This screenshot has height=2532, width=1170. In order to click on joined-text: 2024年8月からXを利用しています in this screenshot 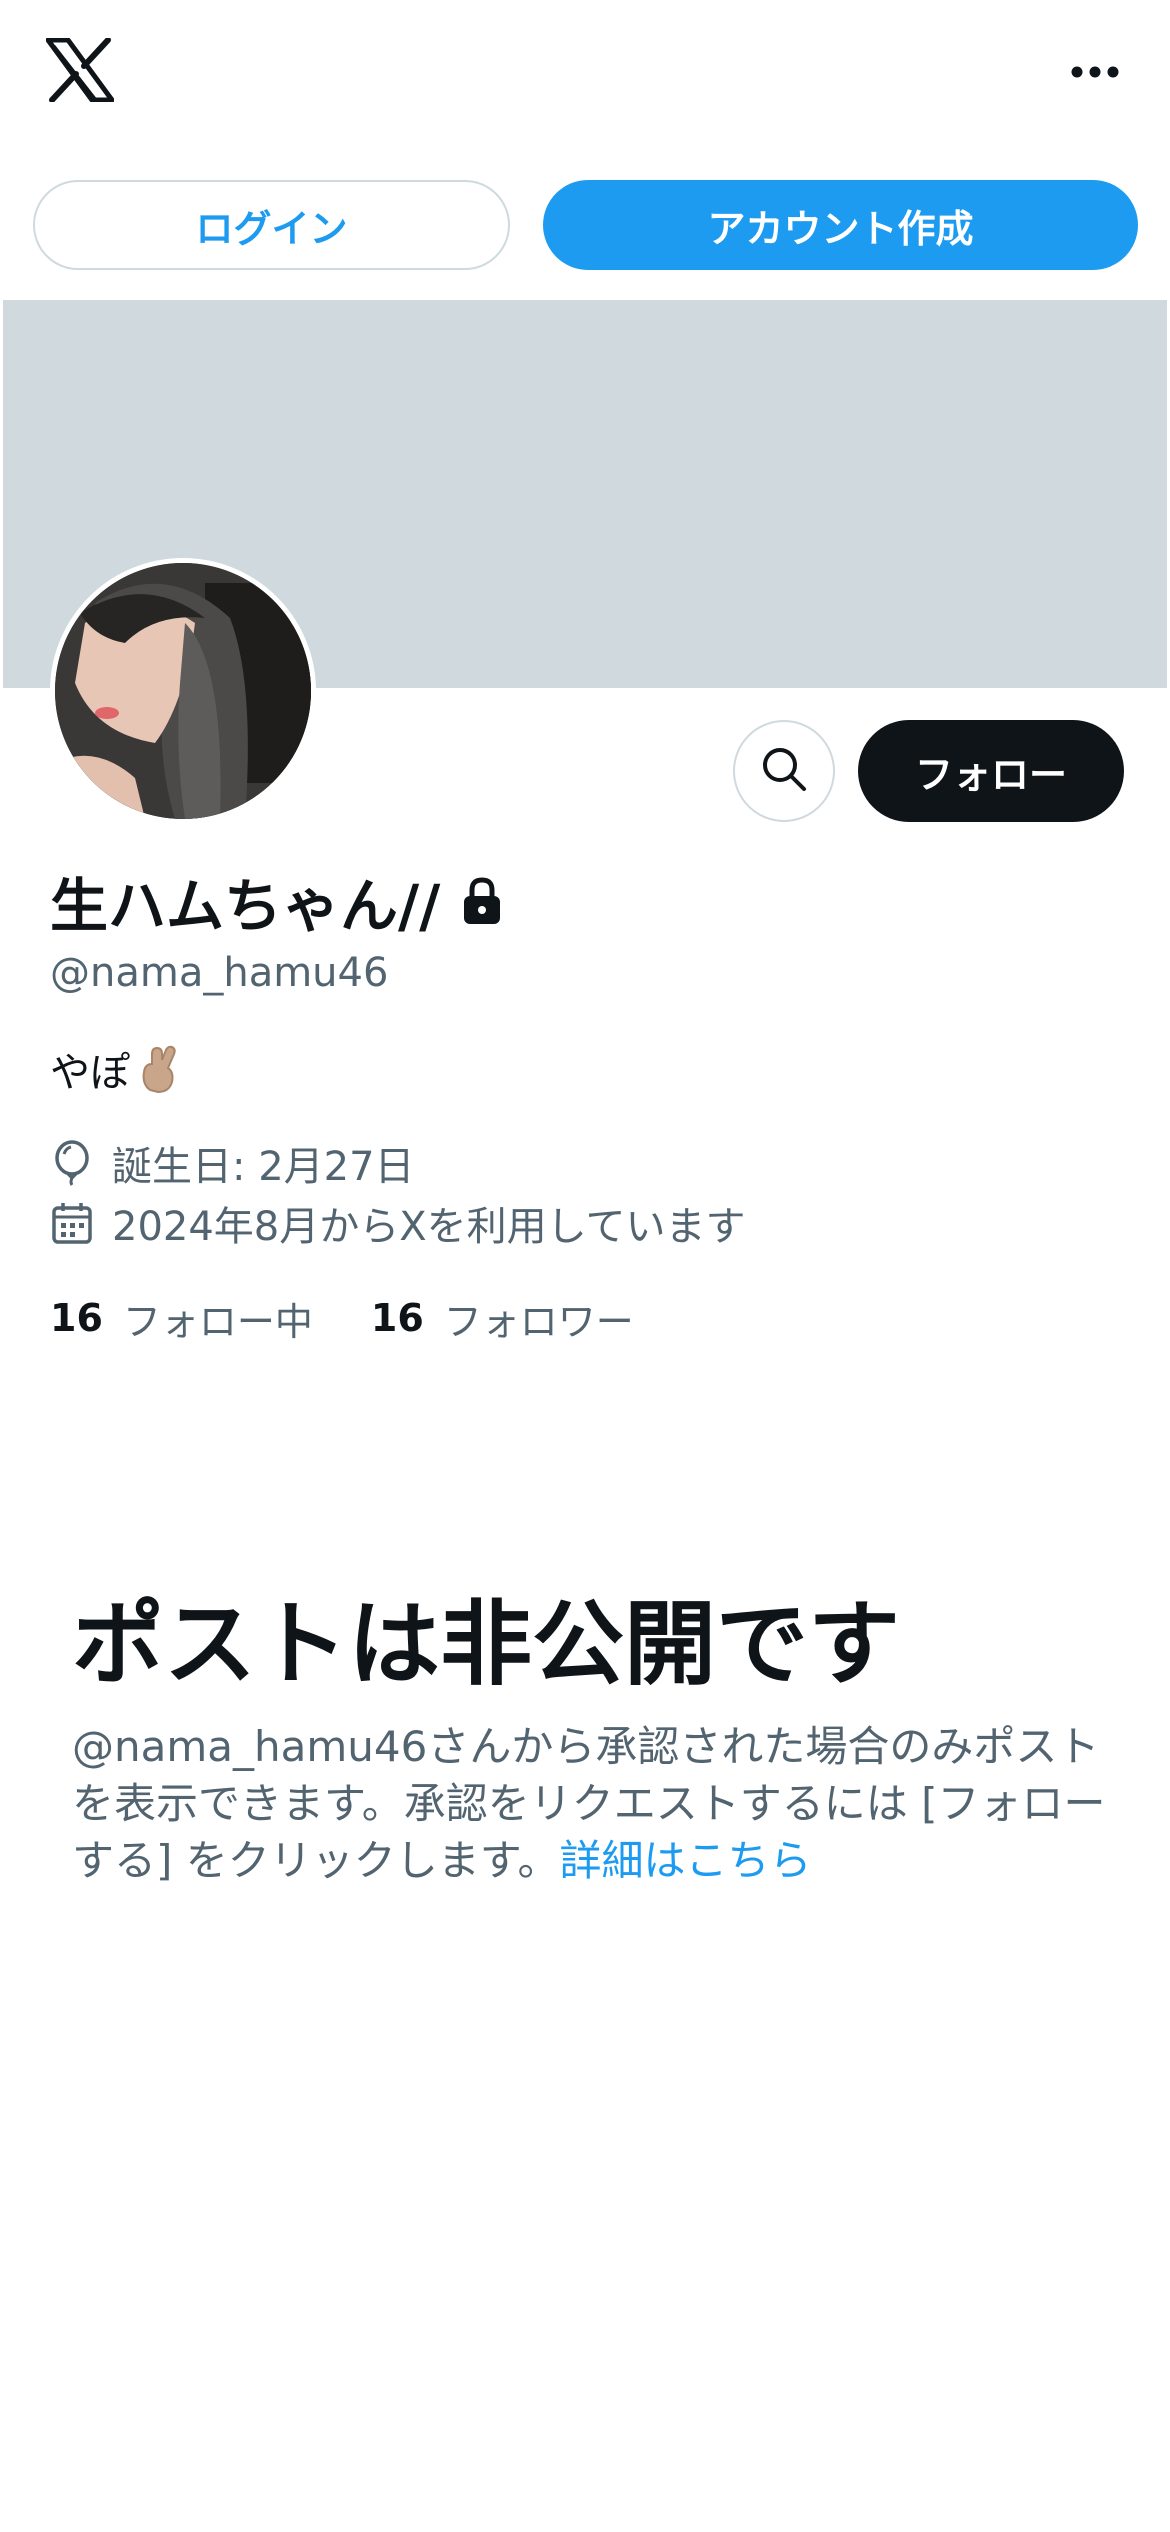, I will do `click(429, 1227)`.